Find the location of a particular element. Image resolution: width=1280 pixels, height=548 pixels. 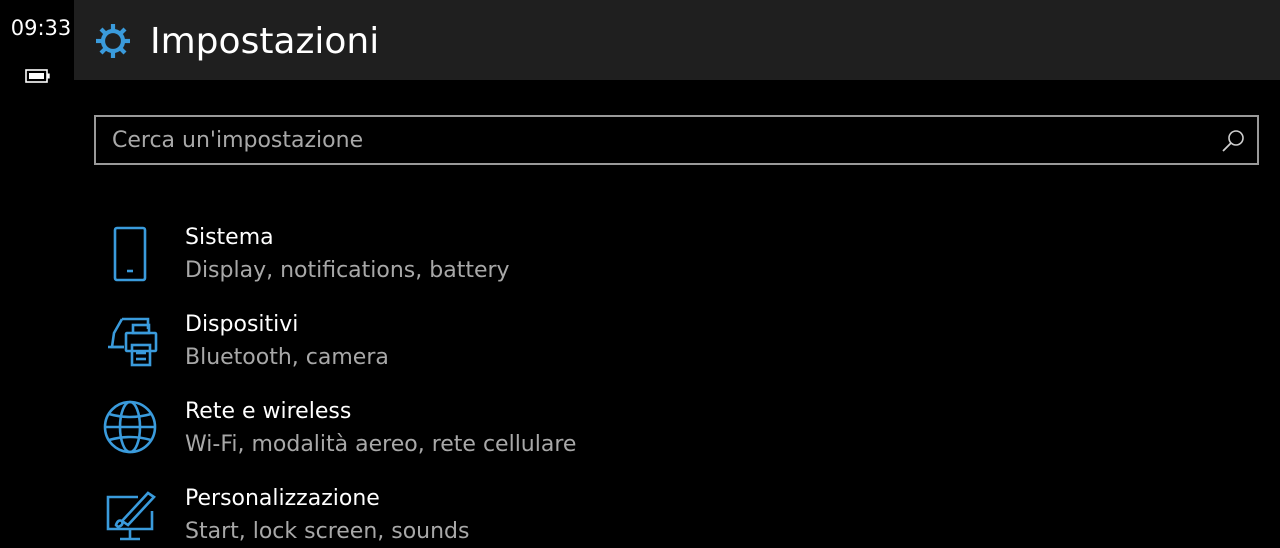

status-time: 09:33 is located at coordinates (41, 28).